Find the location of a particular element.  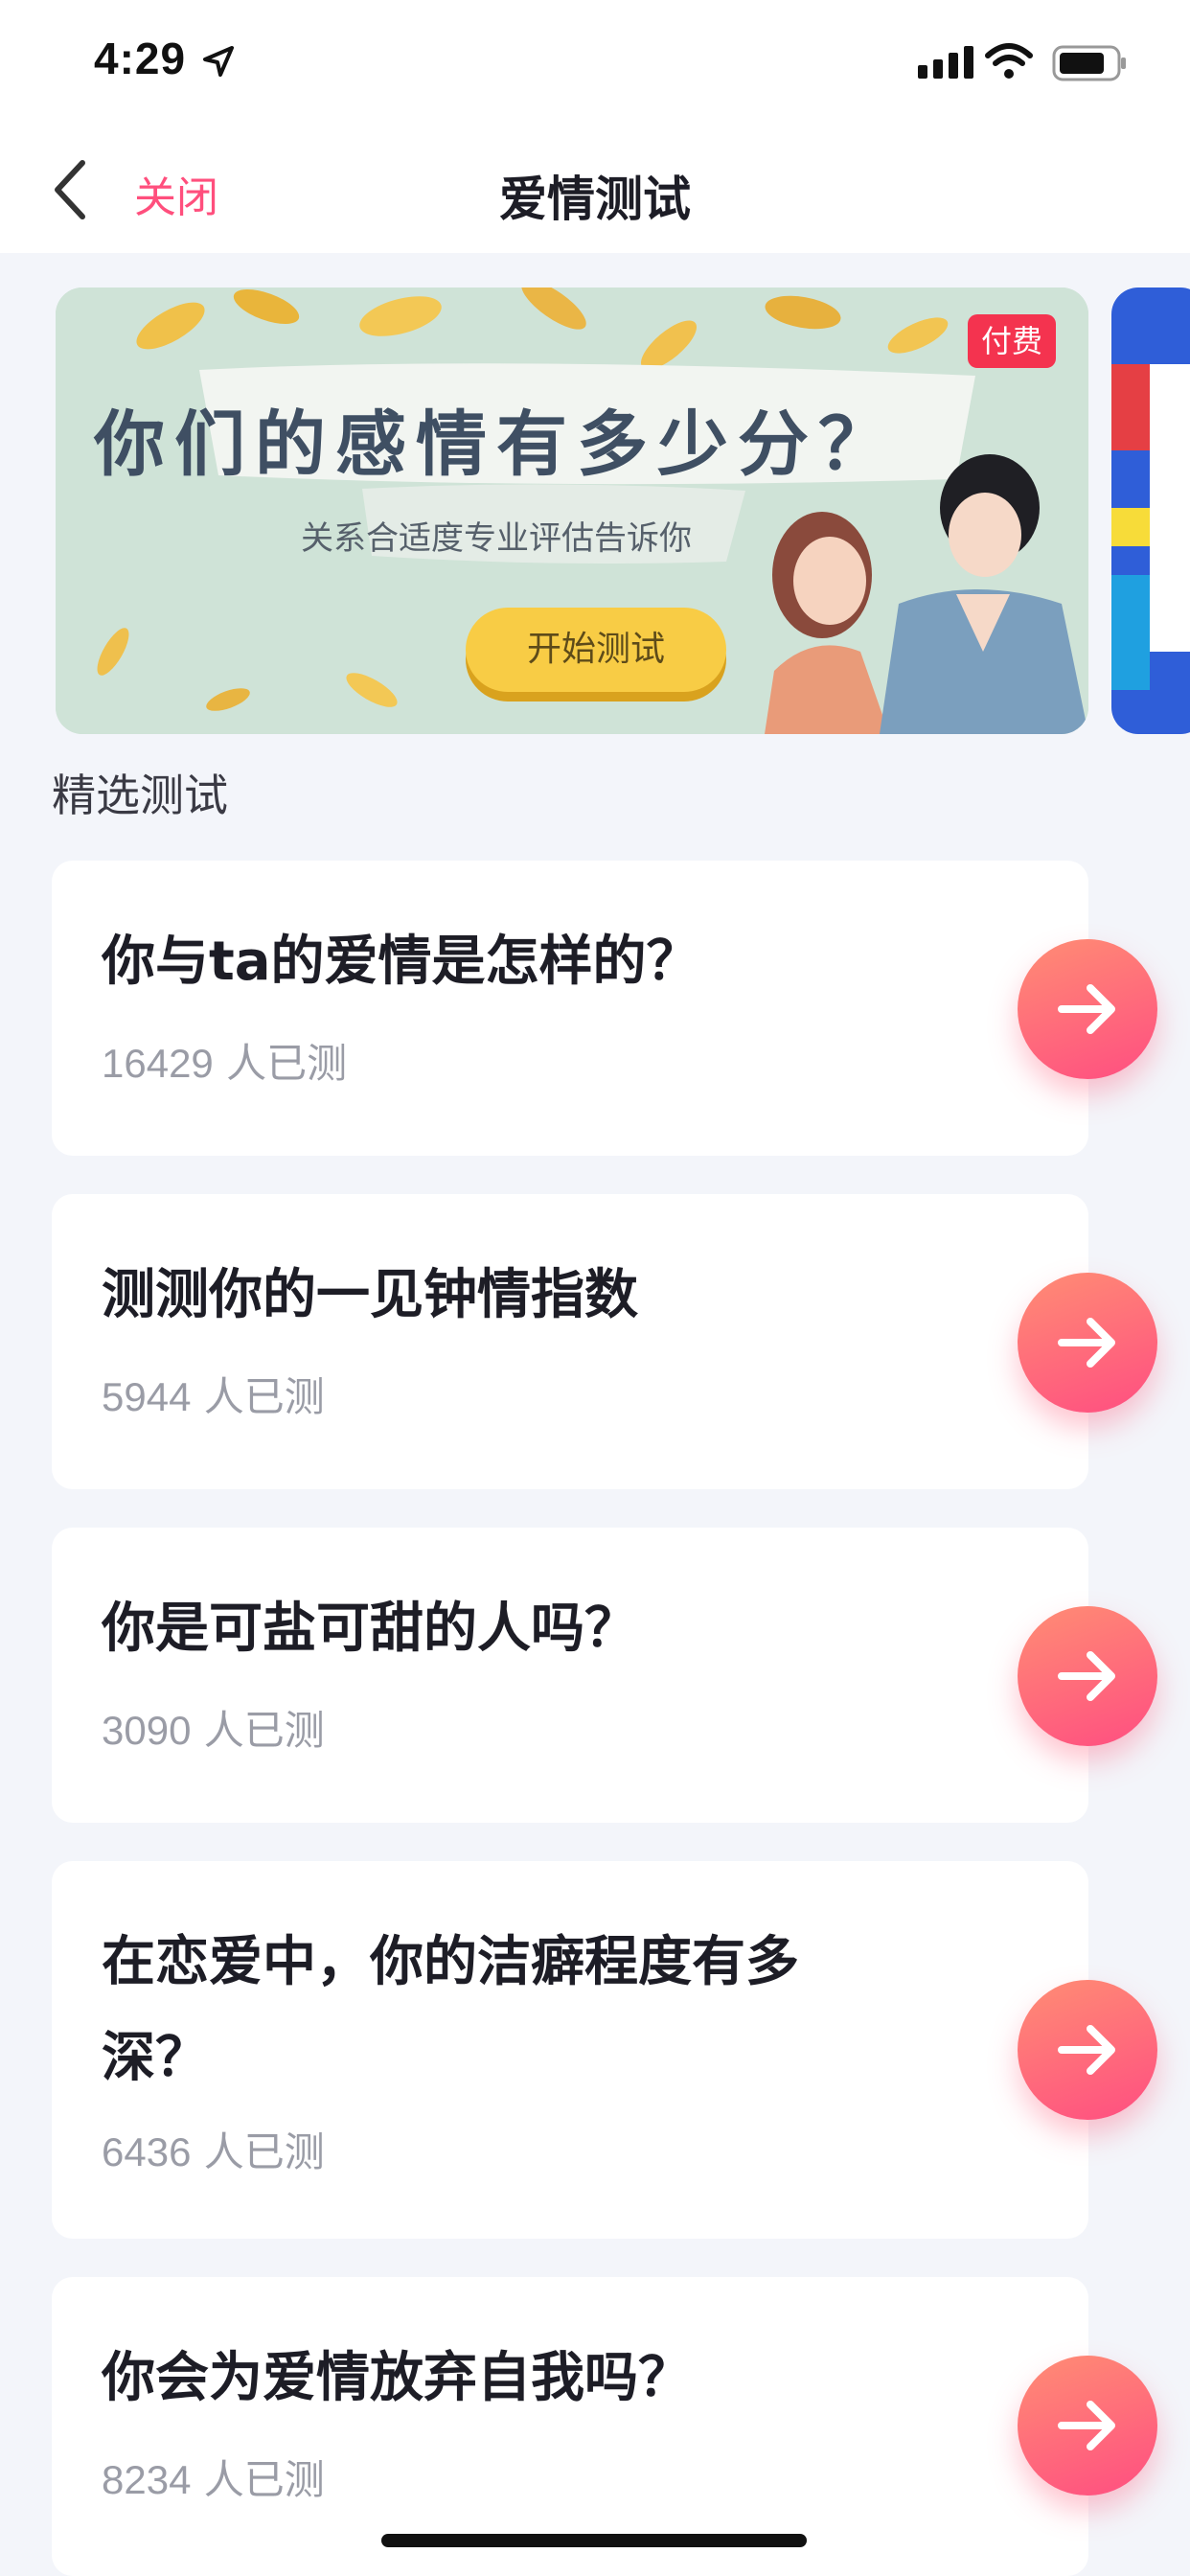

banner-carousel-next is located at coordinates (1151, 511).